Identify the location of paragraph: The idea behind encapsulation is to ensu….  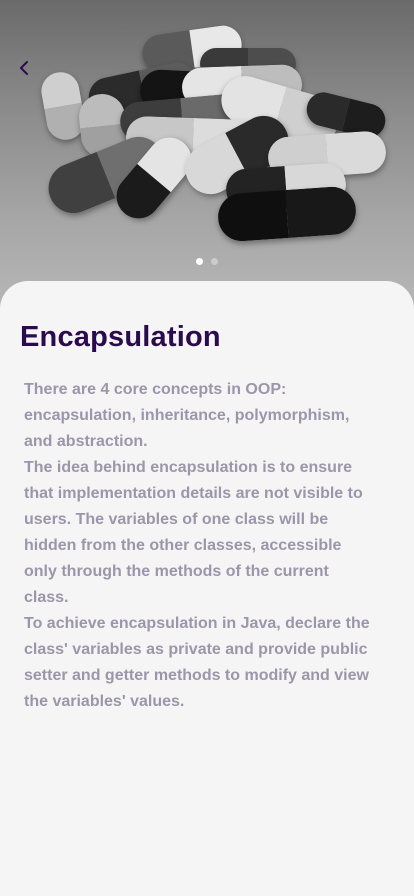
(193, 532).